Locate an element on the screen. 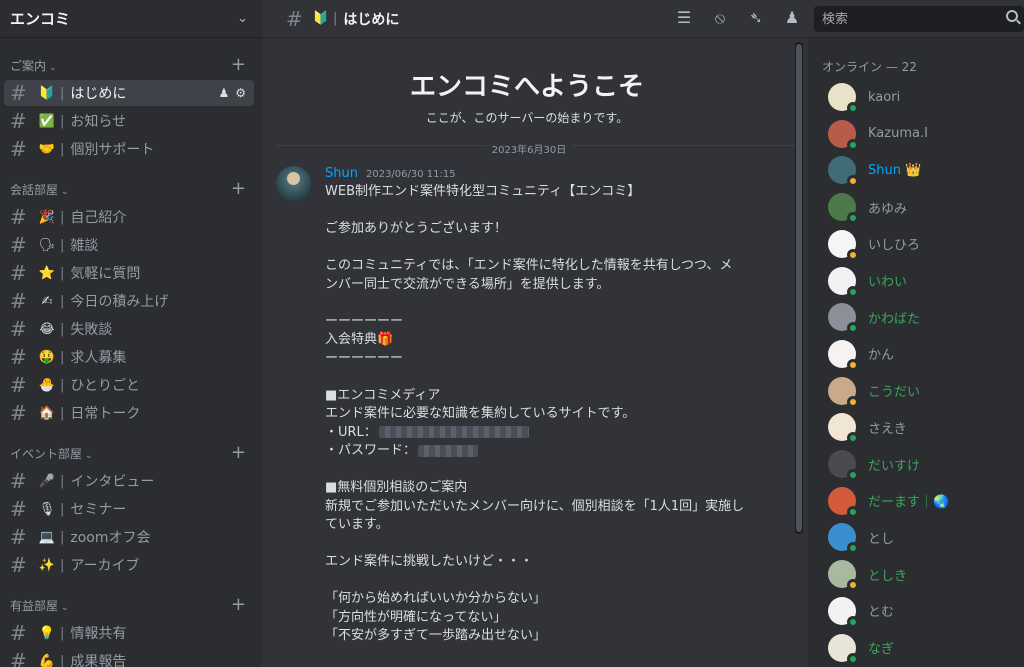 This screenshot has width=1024, height=667. channel-item: # 🗣 | 雑談 is located at coordinates (129, 245).